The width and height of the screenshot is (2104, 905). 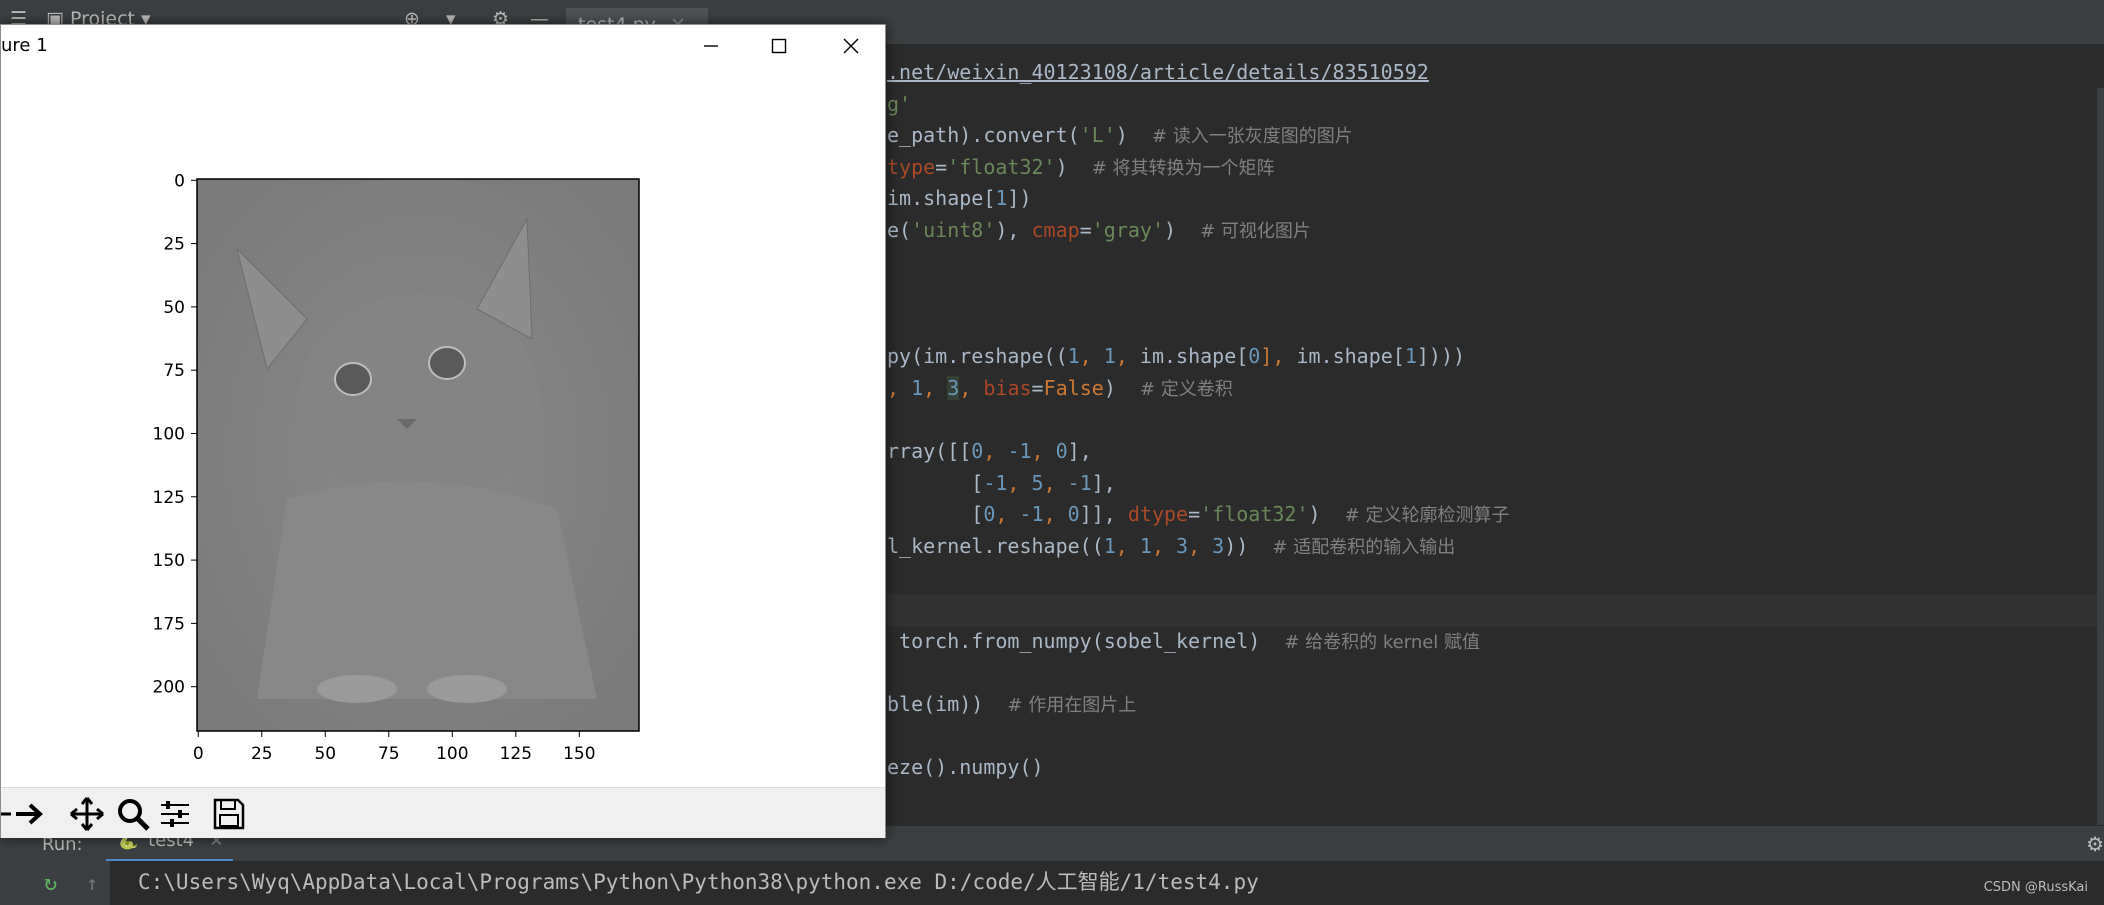 What do you see at coordinates (899, 104) in the screenshot?
I see `code-line: g'` at bounding box center [899, 104].